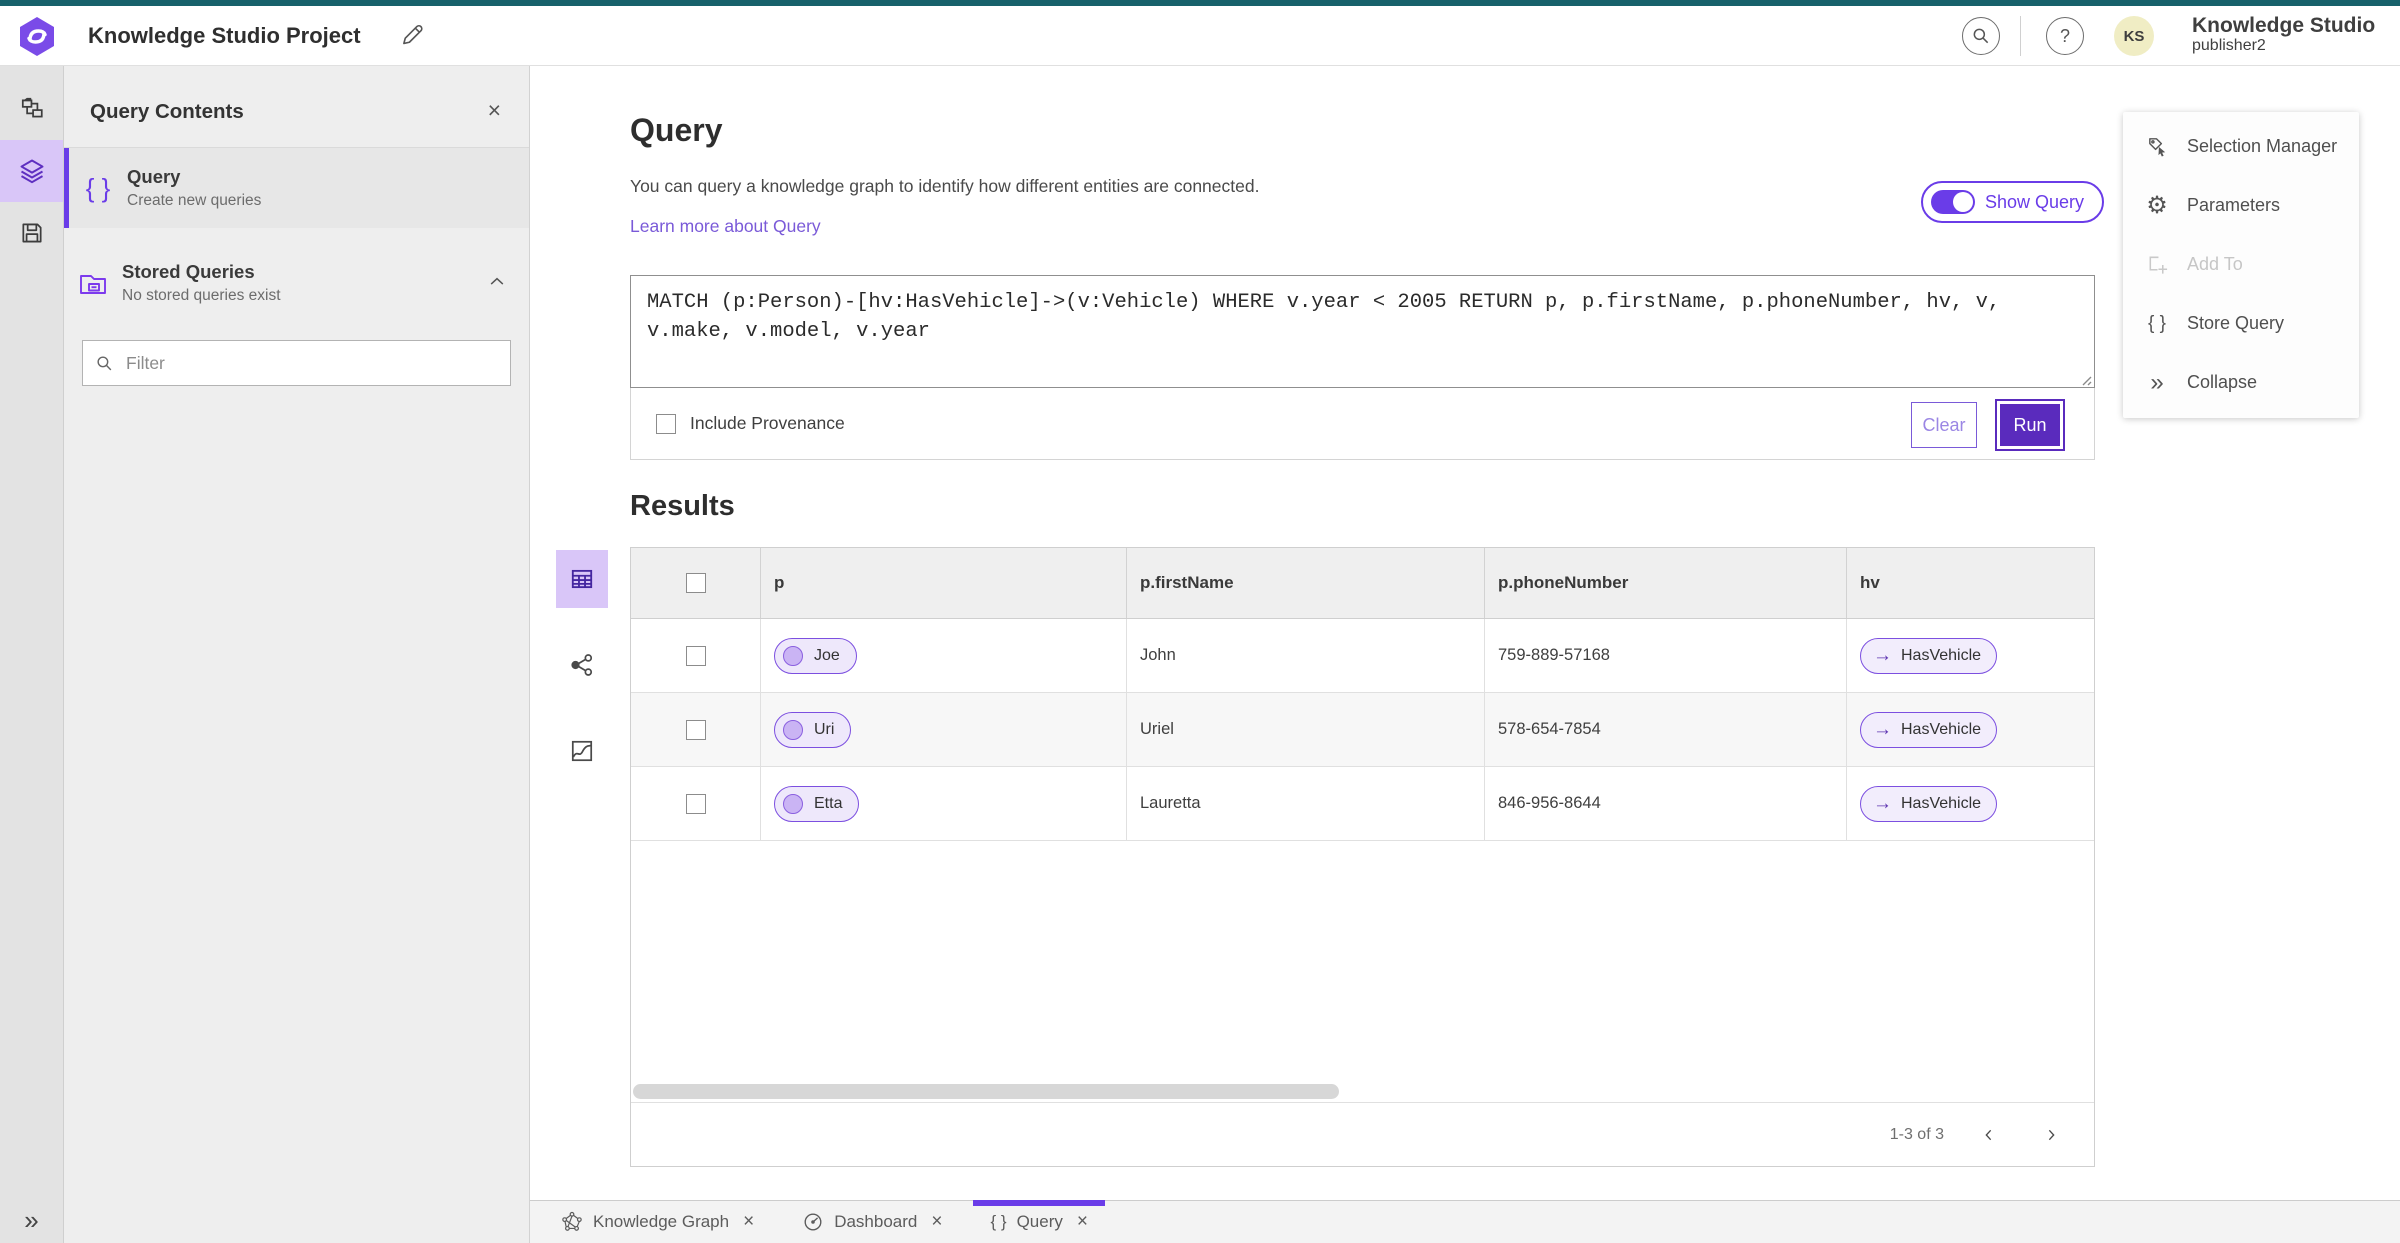 The width and height of the screenshot is (2400, 1243). I want to click on search-icon, so click(1981, 36).